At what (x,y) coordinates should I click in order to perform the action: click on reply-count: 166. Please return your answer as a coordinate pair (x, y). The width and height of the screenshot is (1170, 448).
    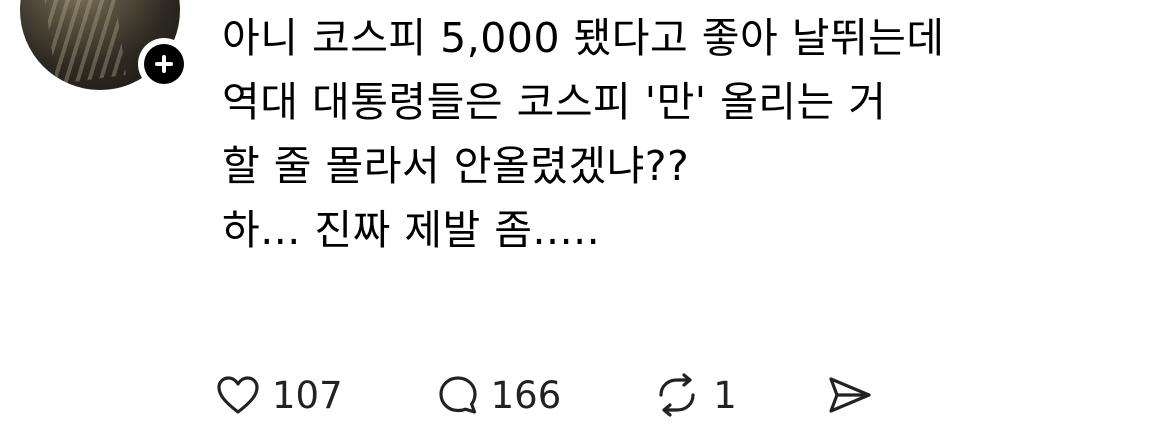
    Looking at the image, I should click on (526, 395).